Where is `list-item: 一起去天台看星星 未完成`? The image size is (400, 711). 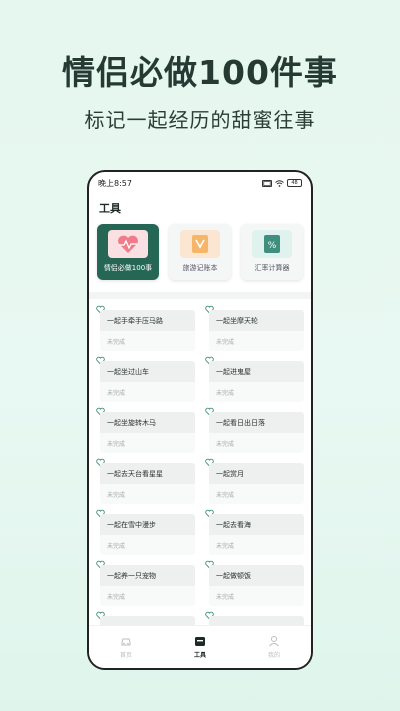 list-item: 一起去天台看星星 未完成 is located at coordinates (145, 481).